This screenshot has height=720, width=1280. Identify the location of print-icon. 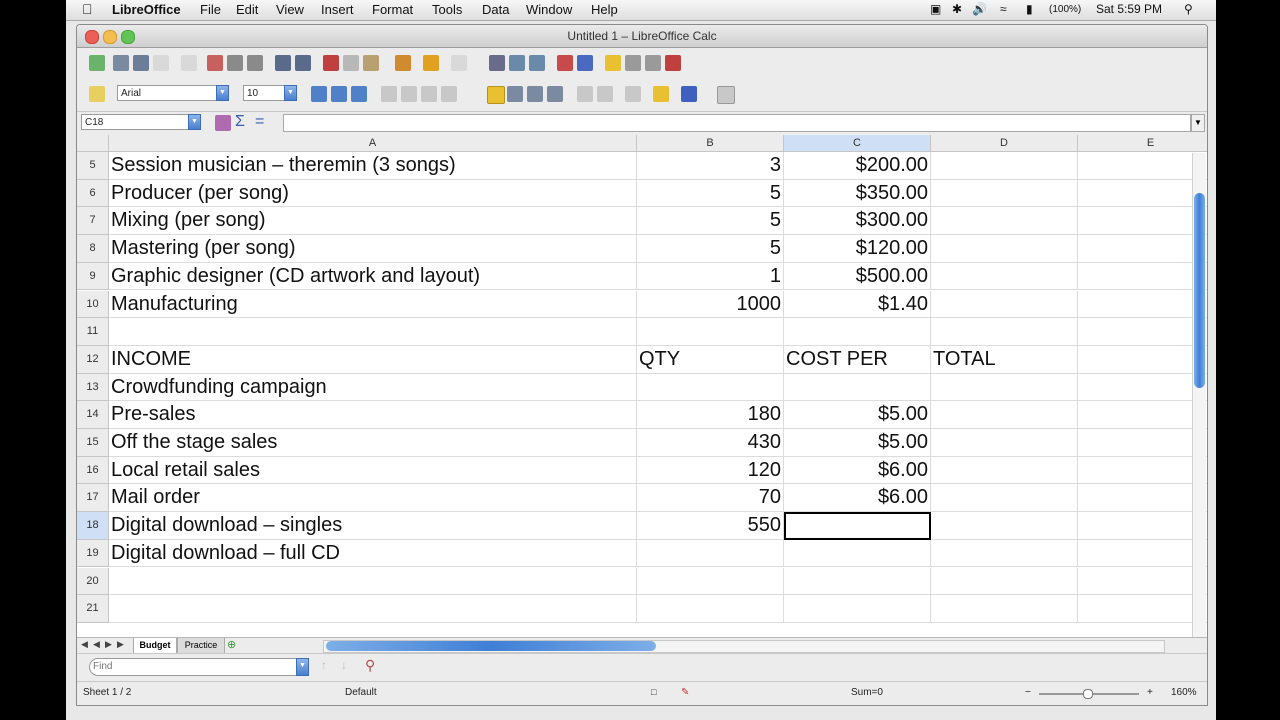
(235, 63).